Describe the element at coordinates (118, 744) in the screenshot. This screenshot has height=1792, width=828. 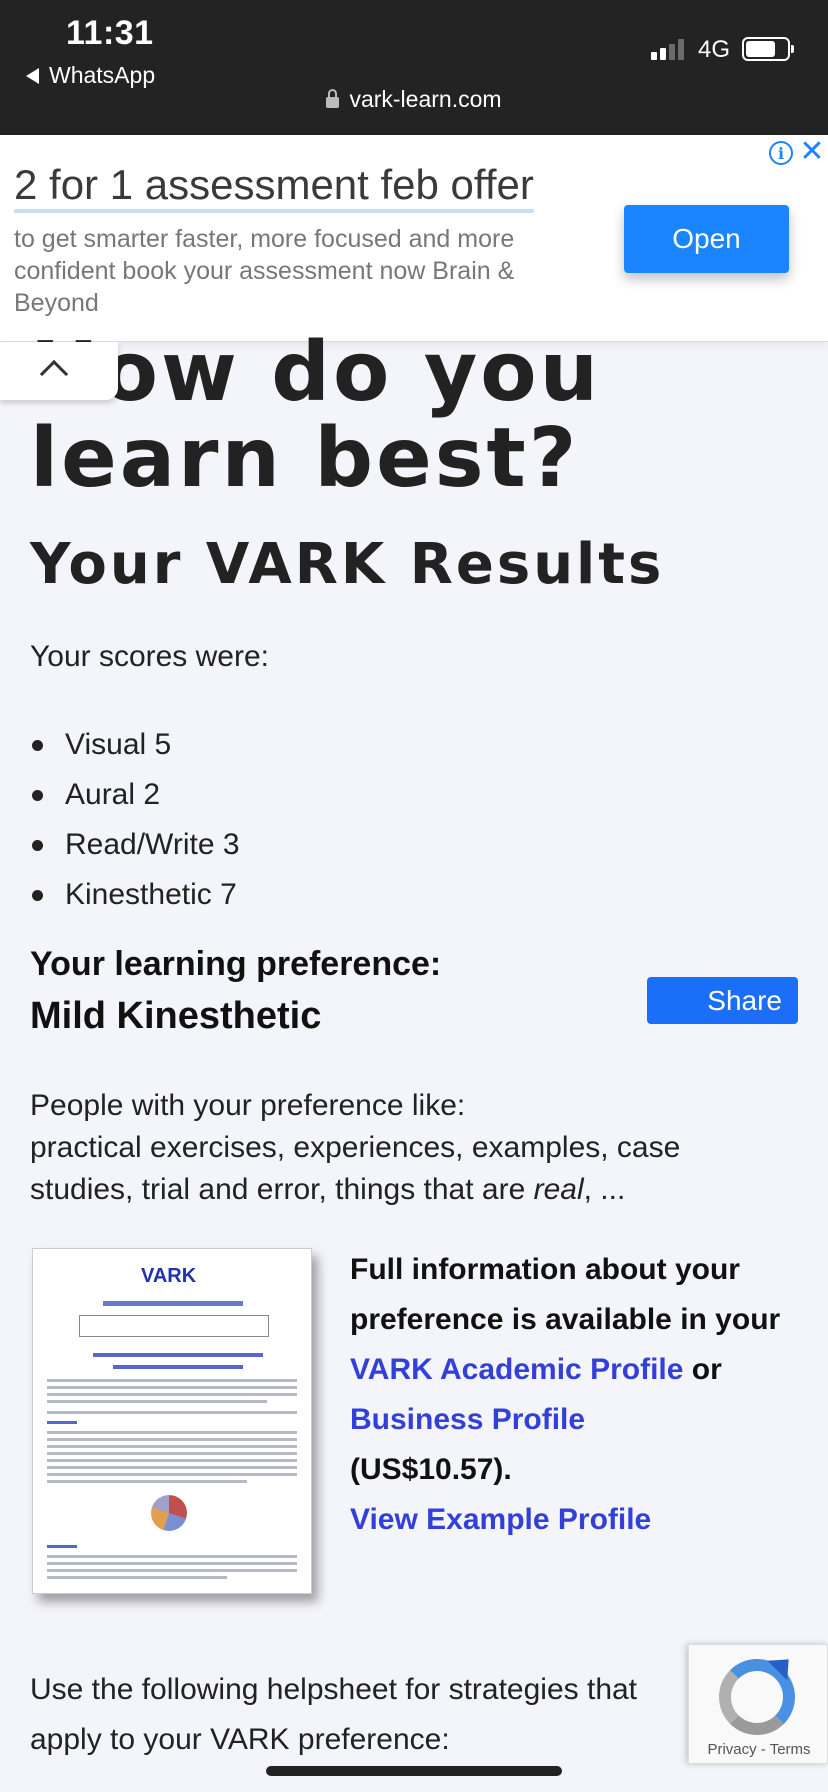
I see `score-label: Visual 5` at that location.